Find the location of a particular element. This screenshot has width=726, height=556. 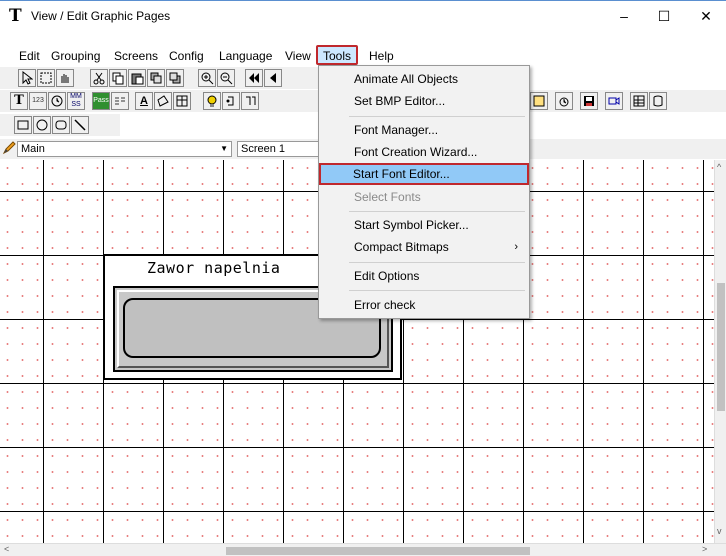

numeric-tool-icon: 123 is located at coordinates (38, 101).